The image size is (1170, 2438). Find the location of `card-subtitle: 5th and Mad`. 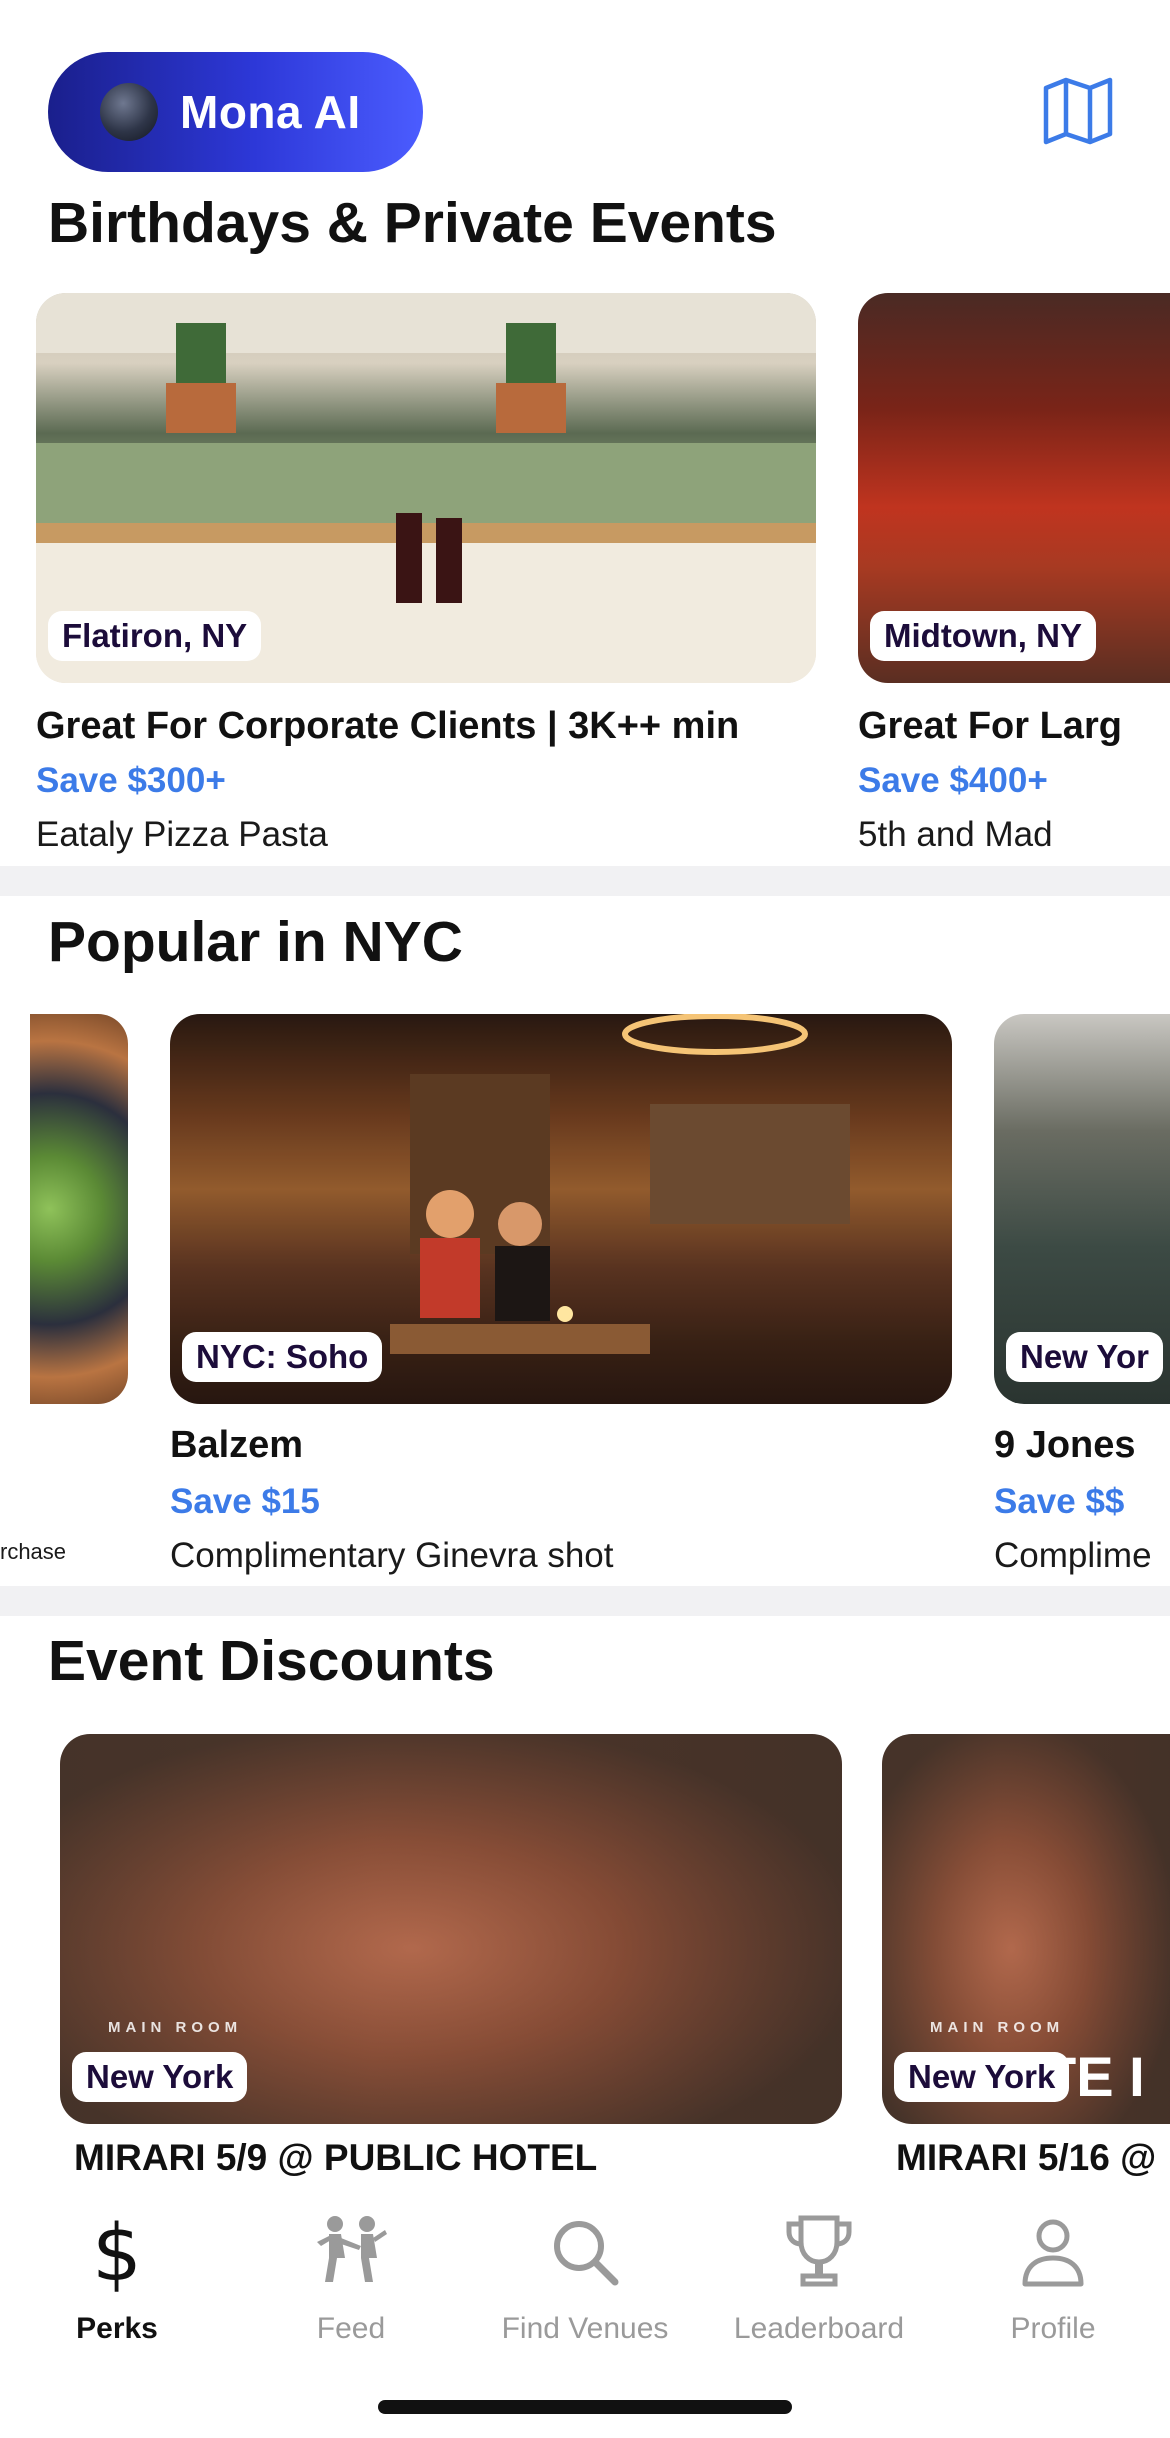

card-subtitle: 5th and Mad is located at coordinates (955, 834).